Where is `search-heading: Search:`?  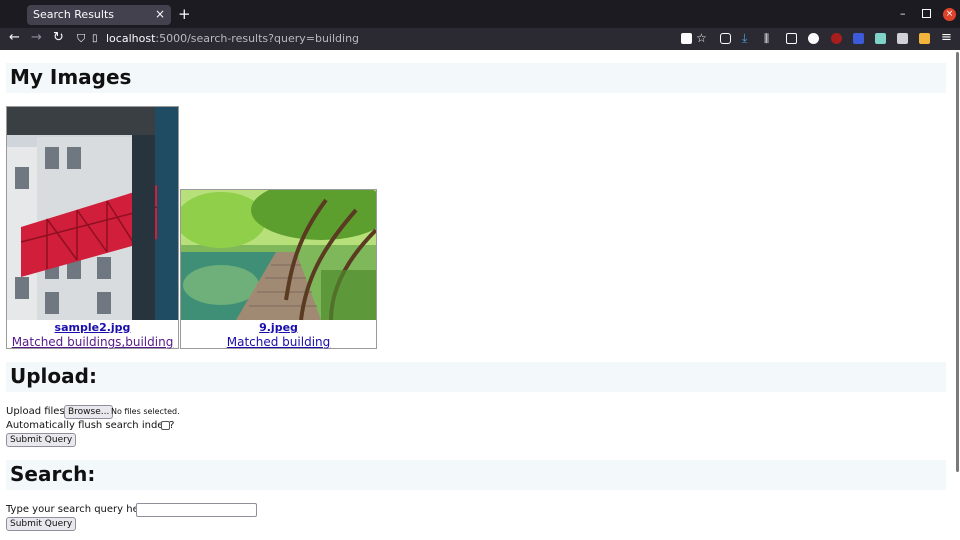 search-heading: Search: is located at coordinates (53, 474).